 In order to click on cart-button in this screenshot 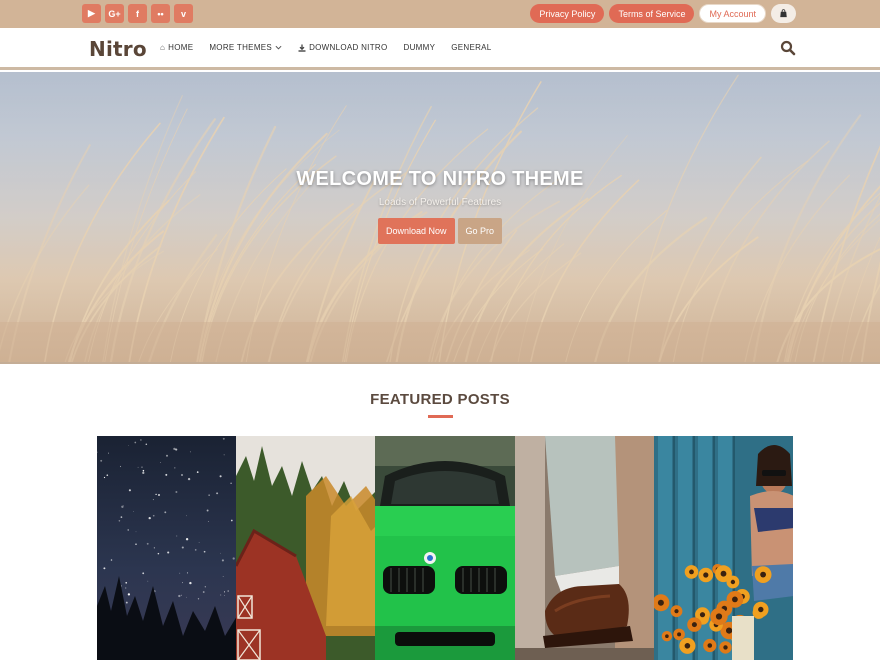, I will do `click(783, 13)`.